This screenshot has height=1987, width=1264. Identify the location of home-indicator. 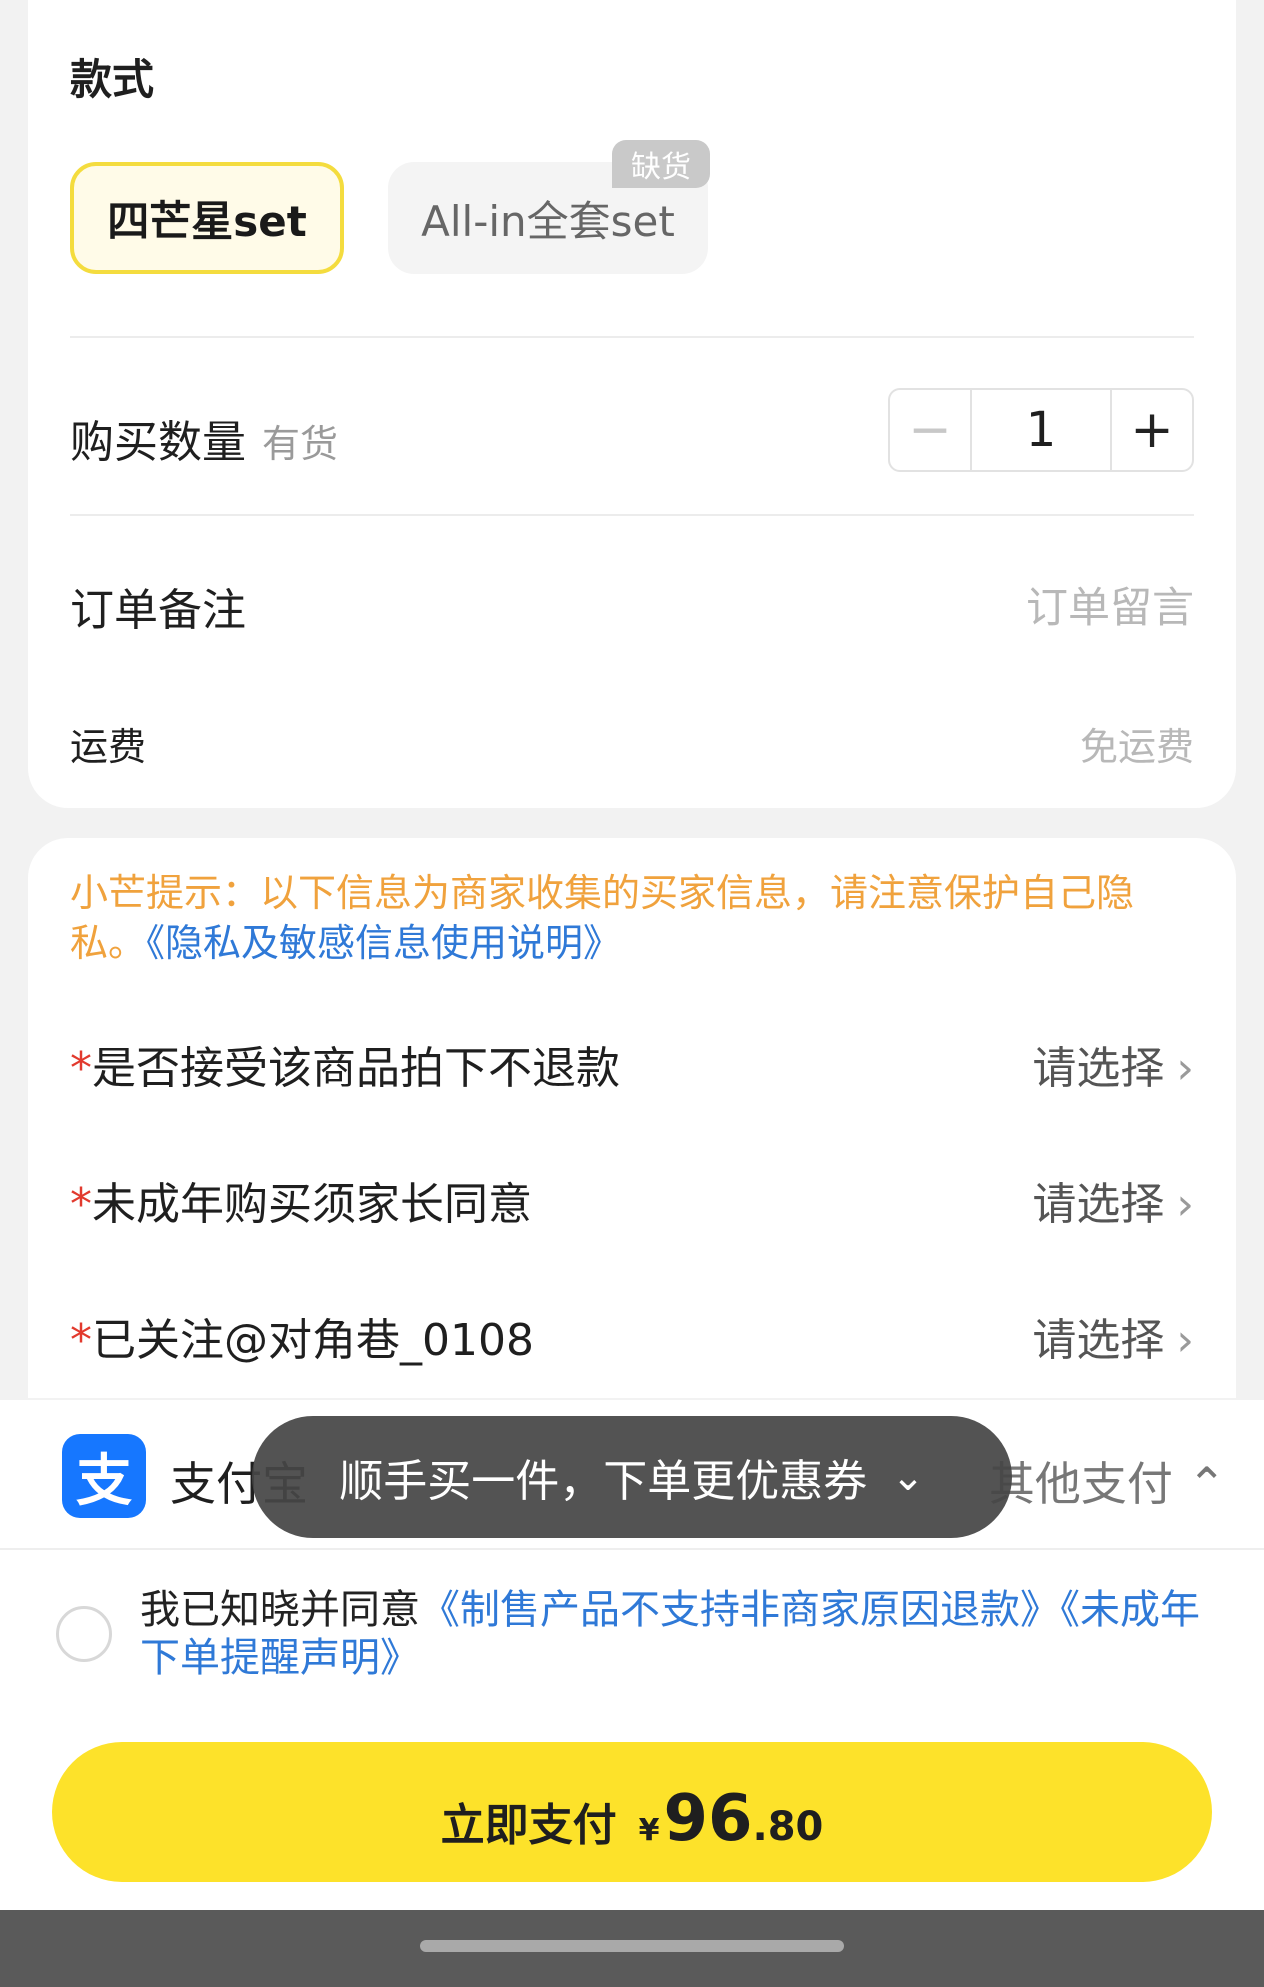
(632, 1946).